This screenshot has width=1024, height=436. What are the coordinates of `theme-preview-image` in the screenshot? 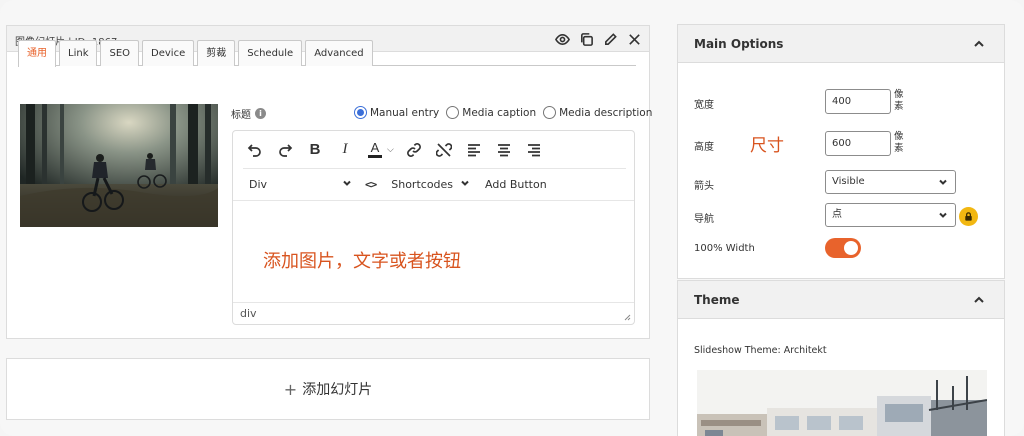 It's located at (842, 403).